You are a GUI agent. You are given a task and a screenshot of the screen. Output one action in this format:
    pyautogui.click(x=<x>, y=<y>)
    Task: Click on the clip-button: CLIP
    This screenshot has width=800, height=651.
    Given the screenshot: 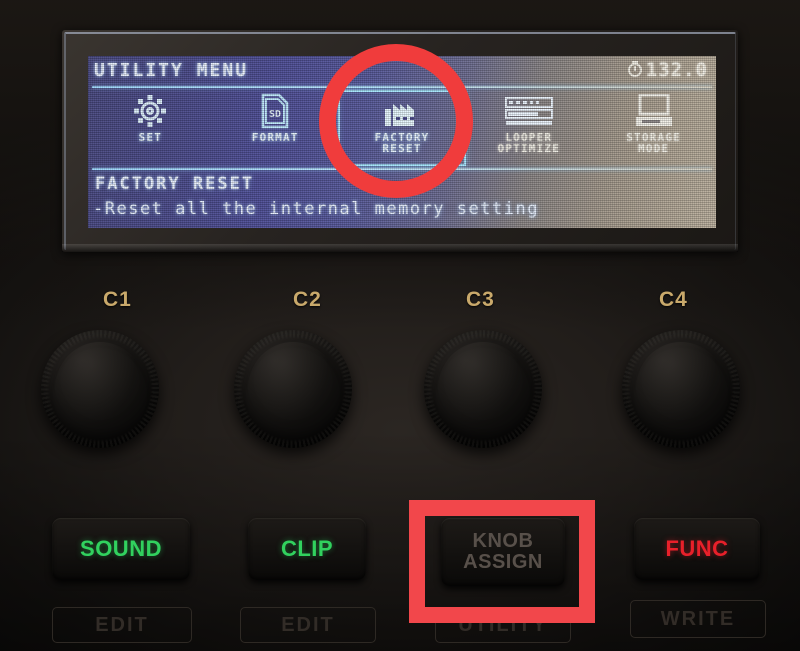 What is the action you would take?
    pyautogui.click(x=307, y=549)
    